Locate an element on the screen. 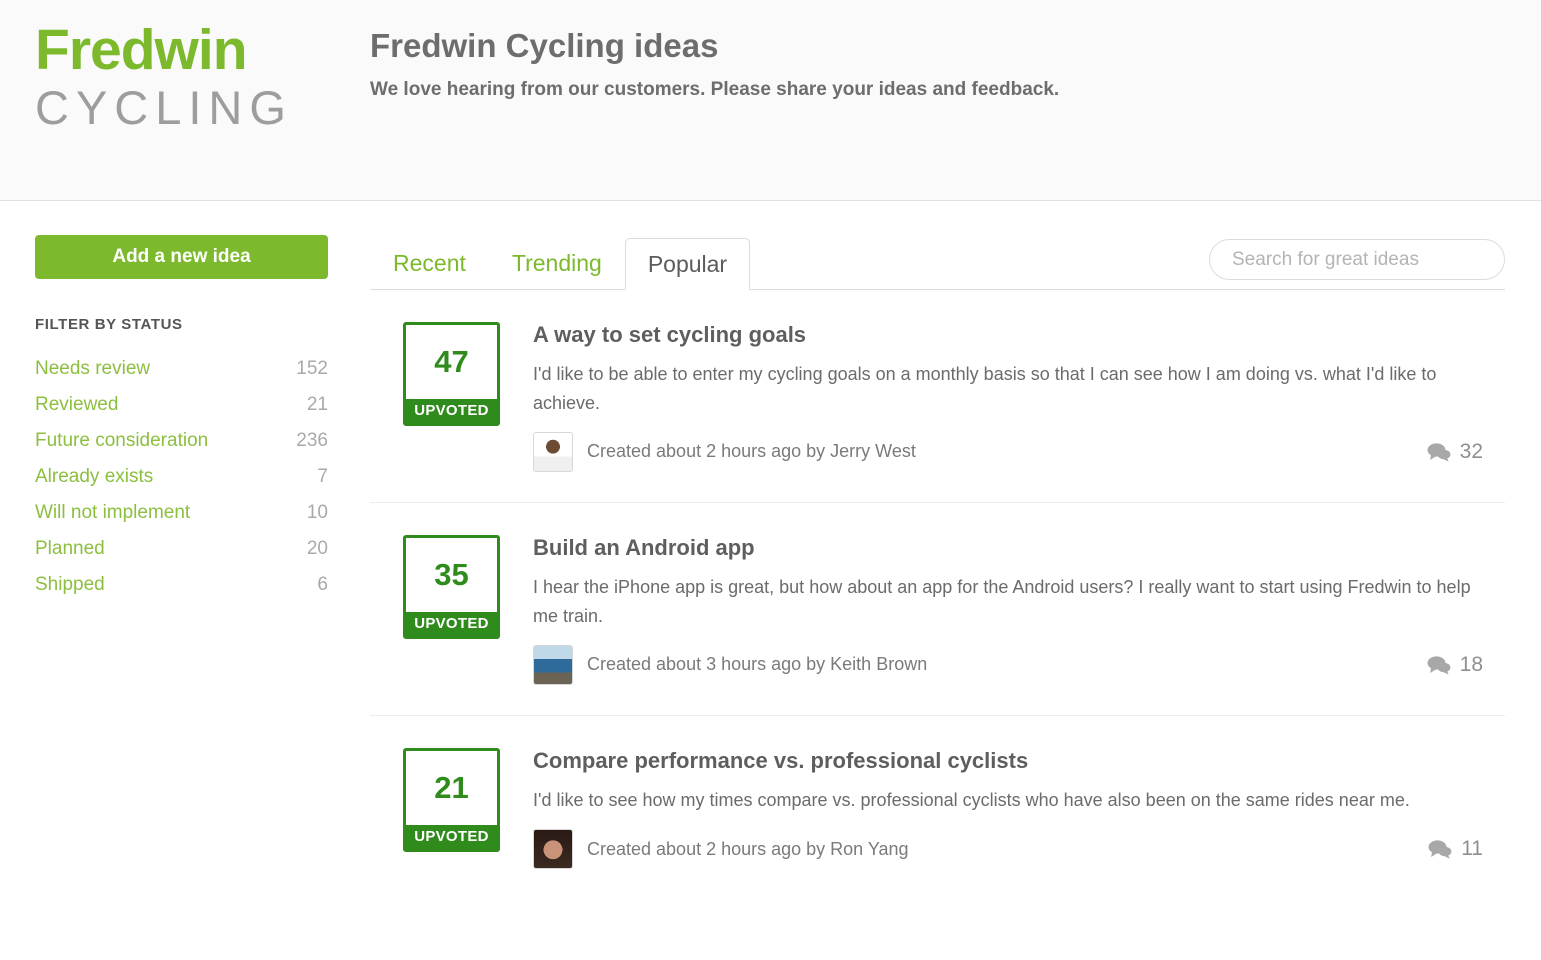  vote-box: 47 UPVOTED is located at coordinates (451, 374).